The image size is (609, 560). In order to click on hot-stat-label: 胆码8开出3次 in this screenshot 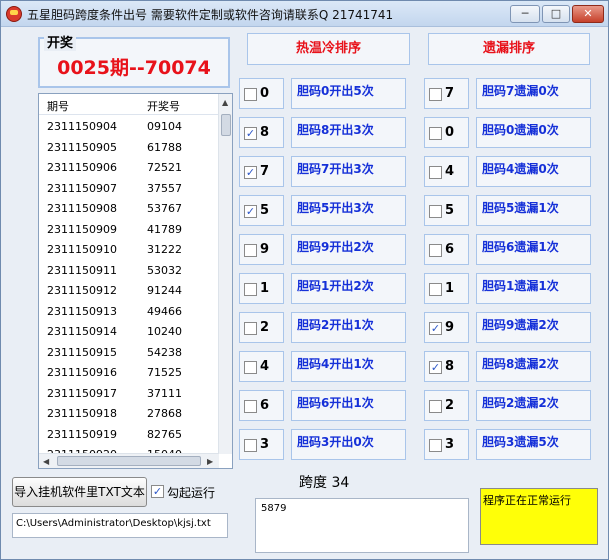, I will do `click(348, 132)`.